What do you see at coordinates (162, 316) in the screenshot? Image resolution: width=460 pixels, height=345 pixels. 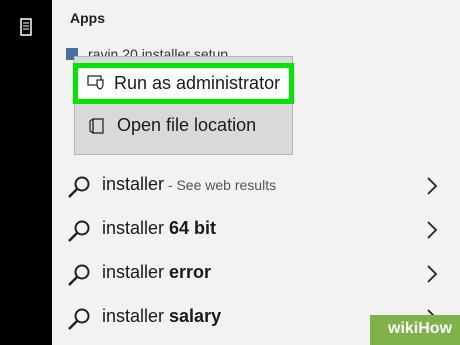 I see `search-result-text: installer salary` at bounding box center [162, 316].